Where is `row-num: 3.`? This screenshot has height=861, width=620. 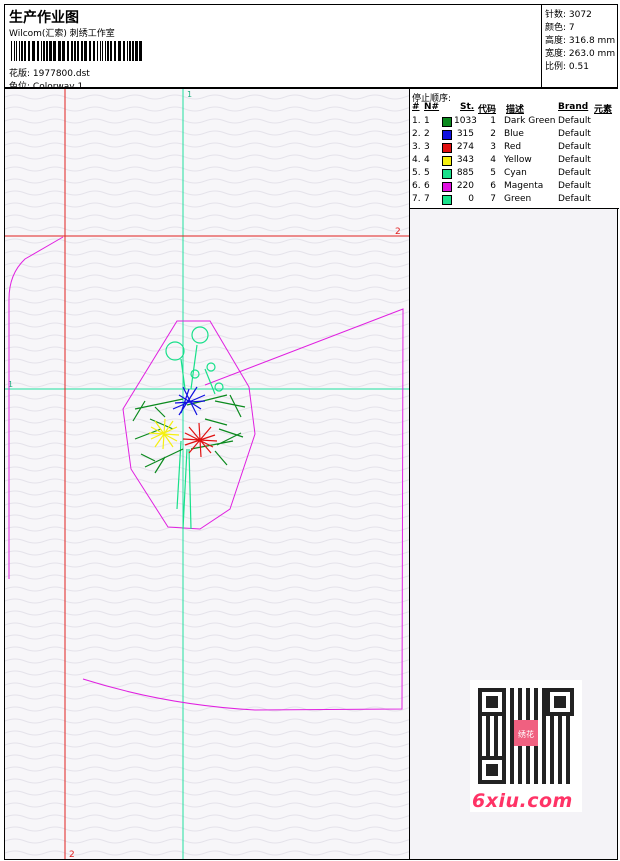
row-num: 3. is located at coordinates (416, 147).